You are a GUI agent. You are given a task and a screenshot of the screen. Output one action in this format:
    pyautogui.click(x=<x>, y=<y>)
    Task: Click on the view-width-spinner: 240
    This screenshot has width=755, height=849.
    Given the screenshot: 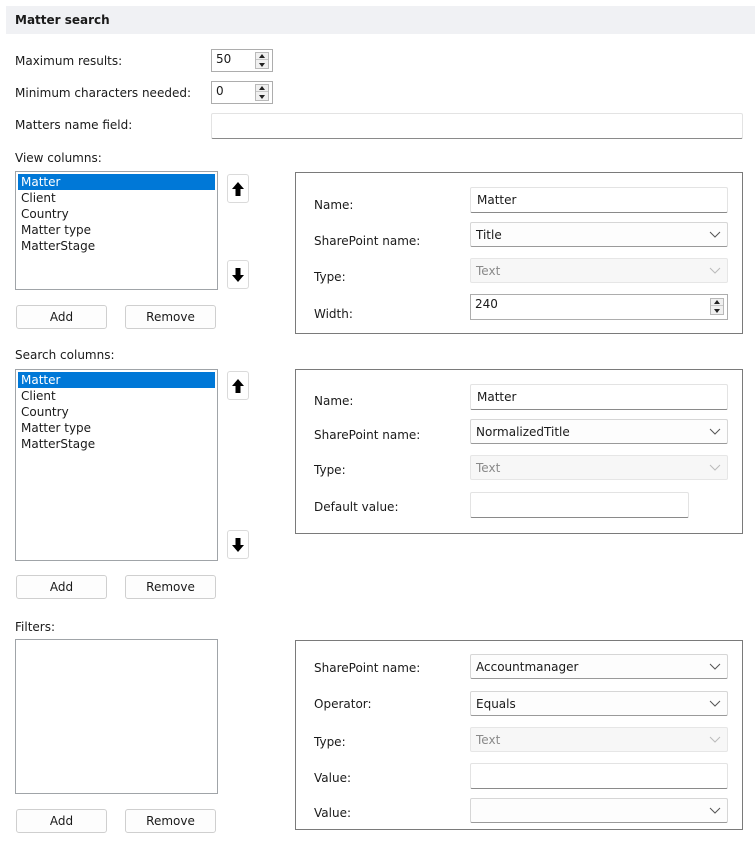 What is the action you would take?
    pyautogui.click(x=599, y=307)
    